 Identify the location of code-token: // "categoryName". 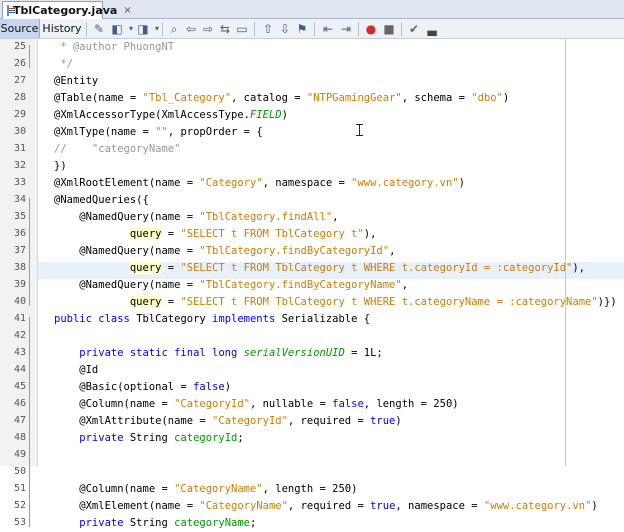
(117, 149).